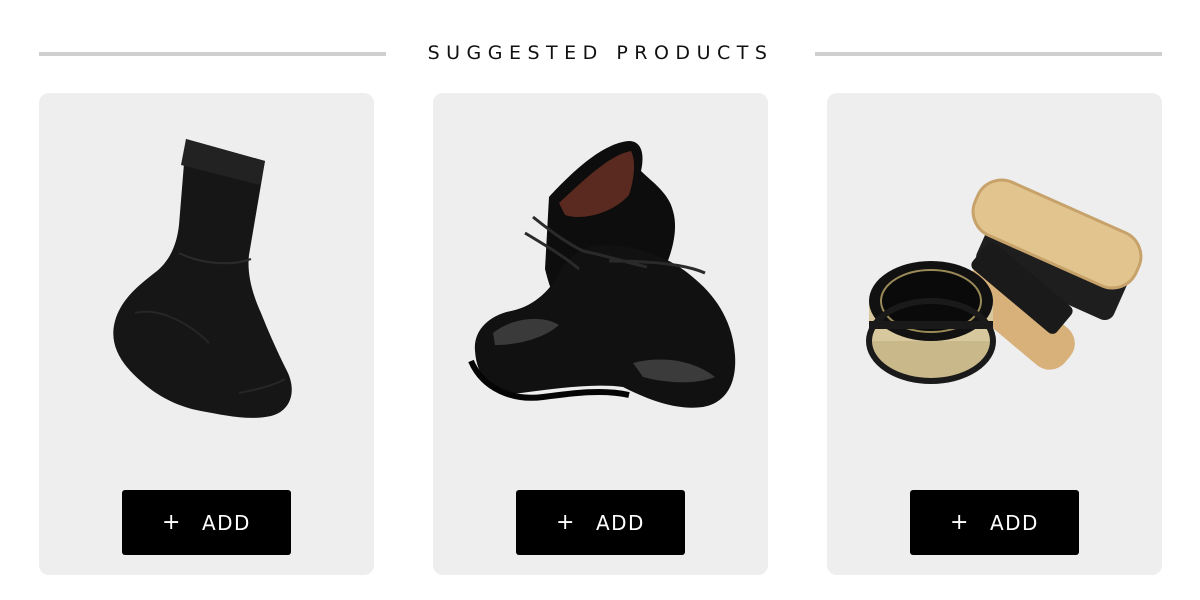 This screenshot has height=600, width=1200. I want to click on section-title: SUGGESTED PRODUCTS, so click(600, 53).